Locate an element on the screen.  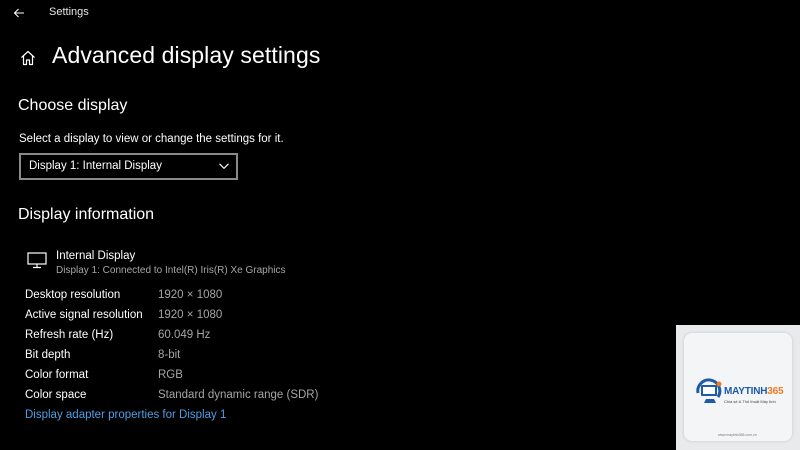
info-label: Color format is located at coordinates (57, 375).